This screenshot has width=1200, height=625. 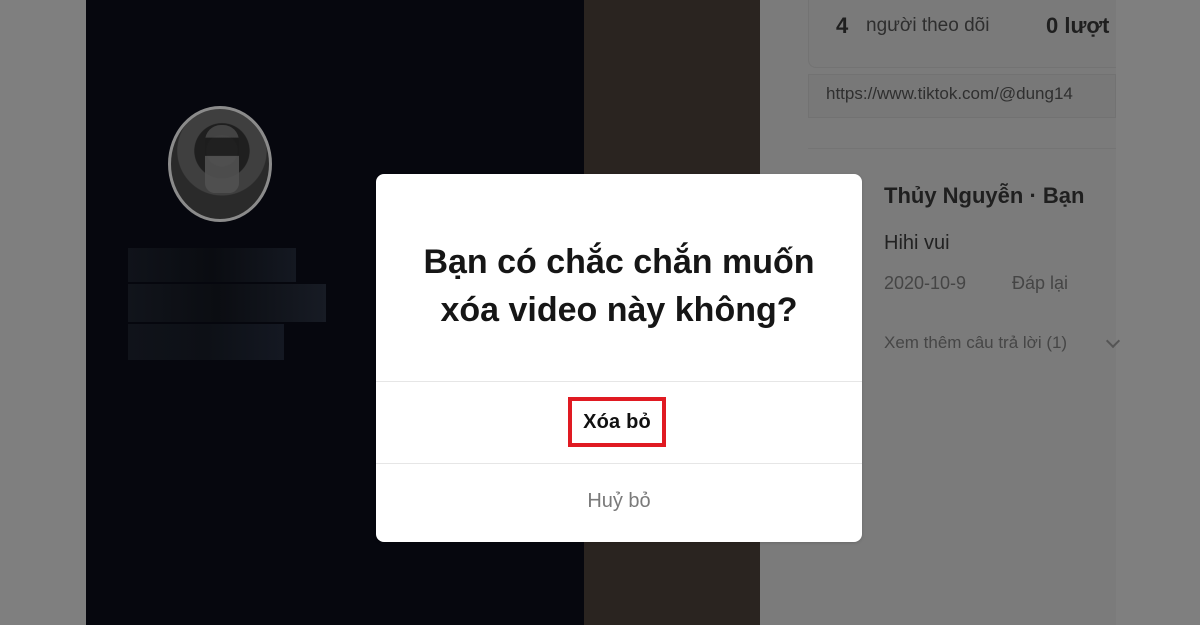 I want to click on blurred-username, so click(x=212, y=265).